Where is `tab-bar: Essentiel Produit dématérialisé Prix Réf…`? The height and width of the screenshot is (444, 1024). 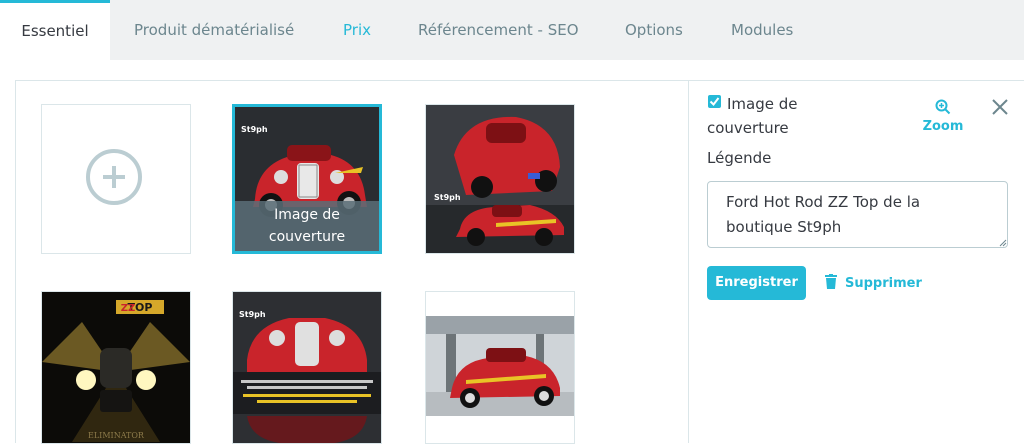 tab-bar: Essentiel Produit dématérialisé Prix Réf… is located at coordinates (512, 30).